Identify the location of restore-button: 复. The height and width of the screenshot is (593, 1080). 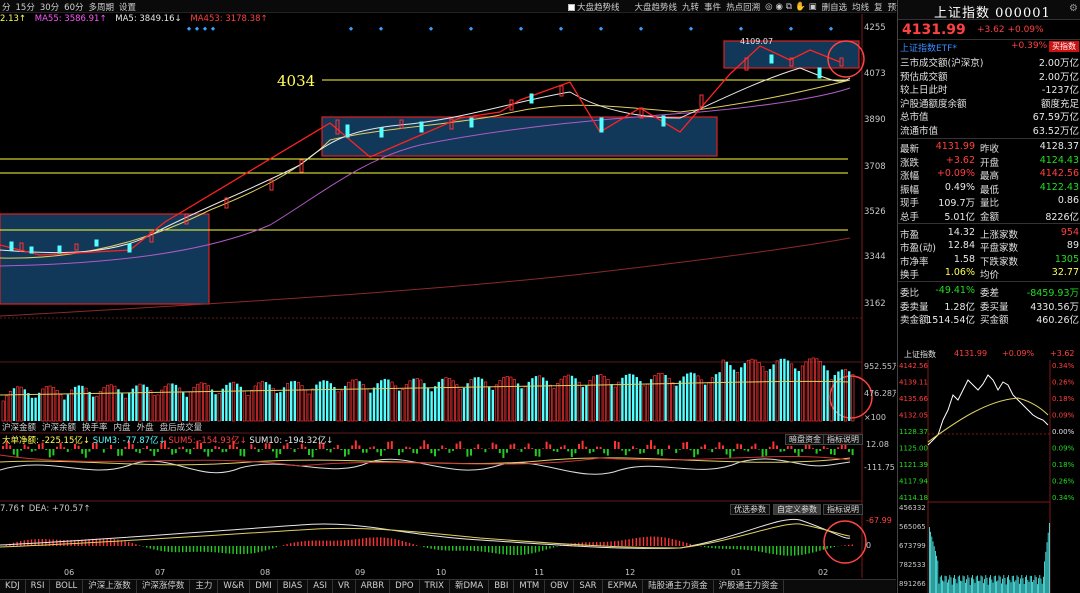
(878, 7).